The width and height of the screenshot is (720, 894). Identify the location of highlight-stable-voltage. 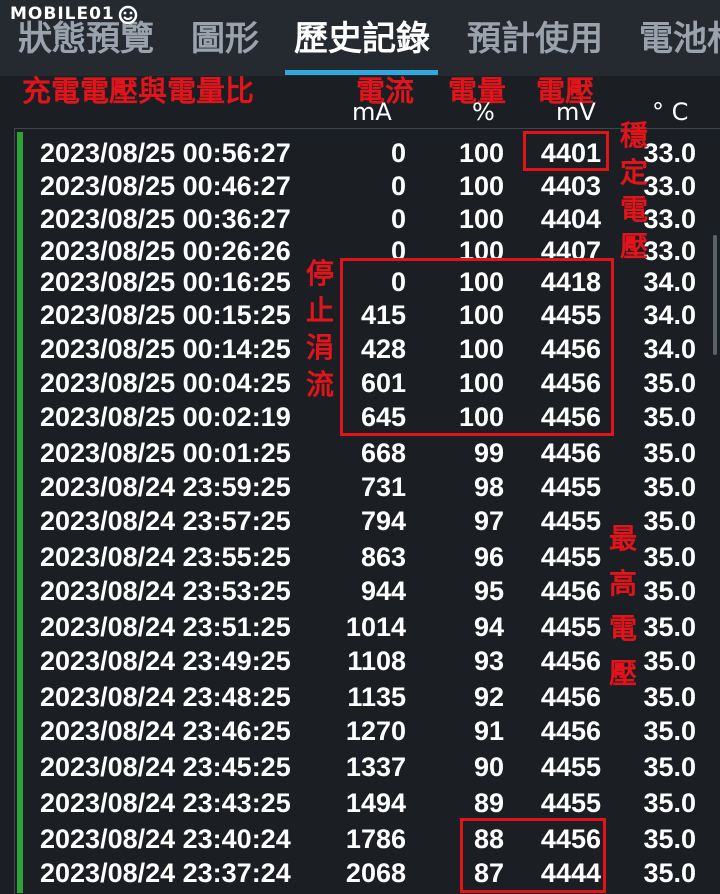
(566, 151).